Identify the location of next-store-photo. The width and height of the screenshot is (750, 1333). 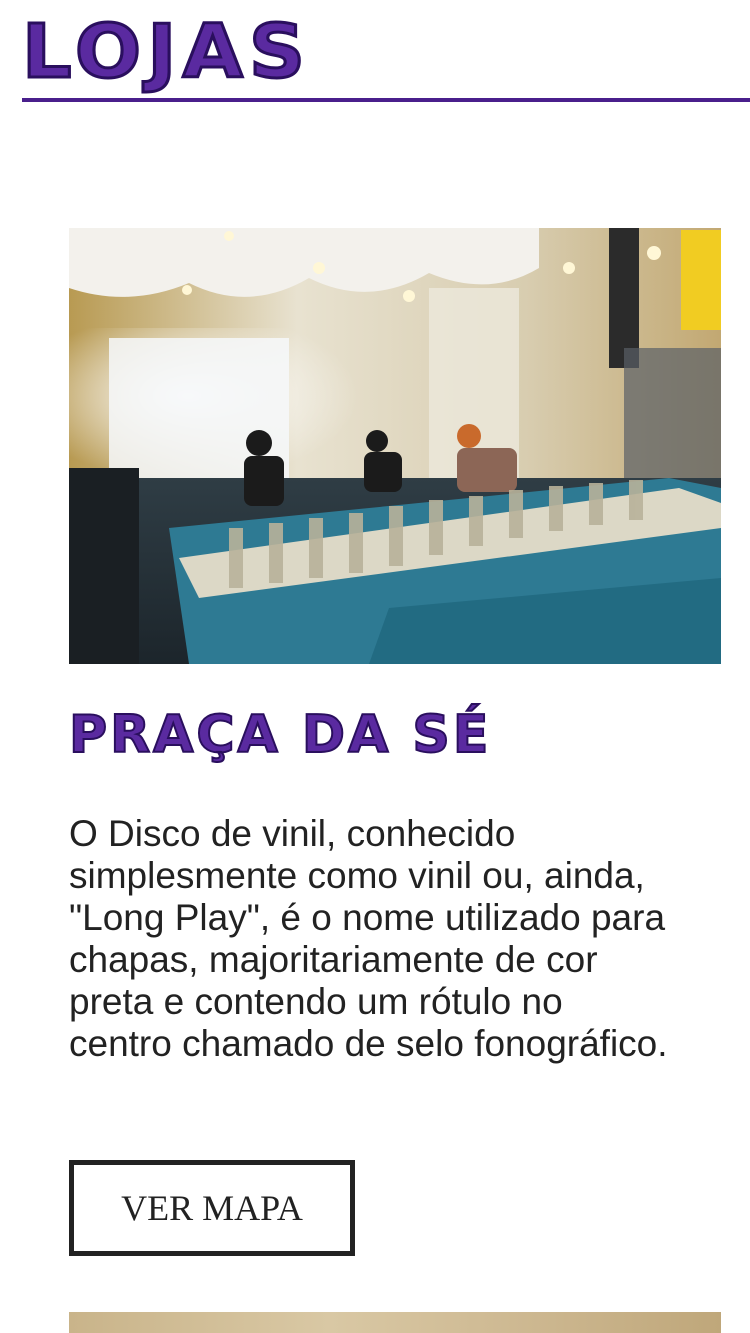
(395, 1322).